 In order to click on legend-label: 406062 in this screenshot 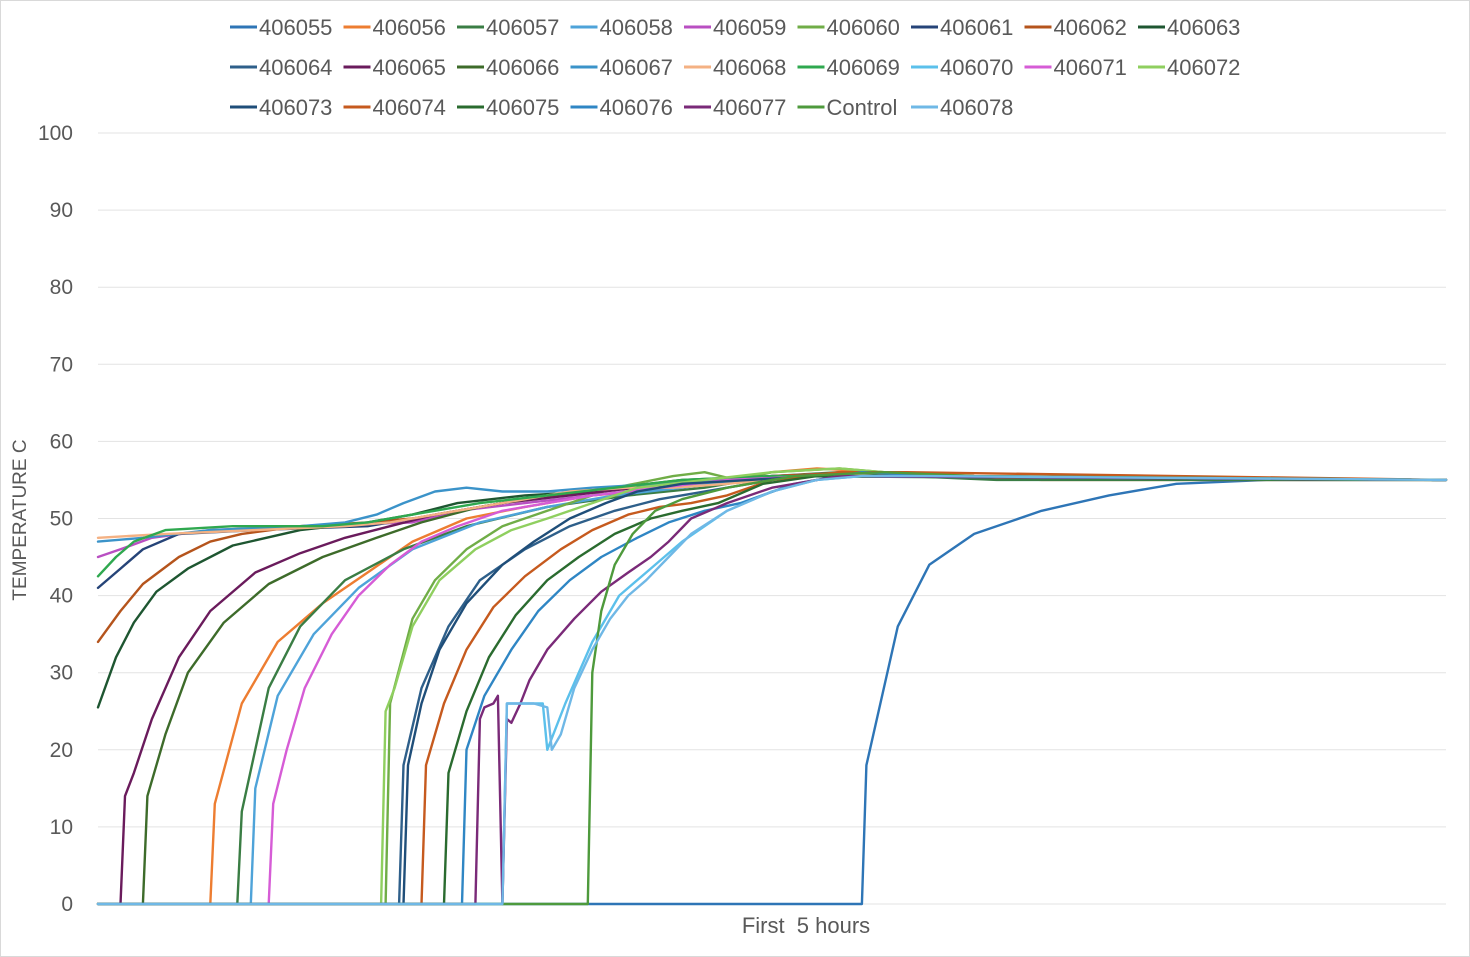, I will do `click(1090, 27)`.